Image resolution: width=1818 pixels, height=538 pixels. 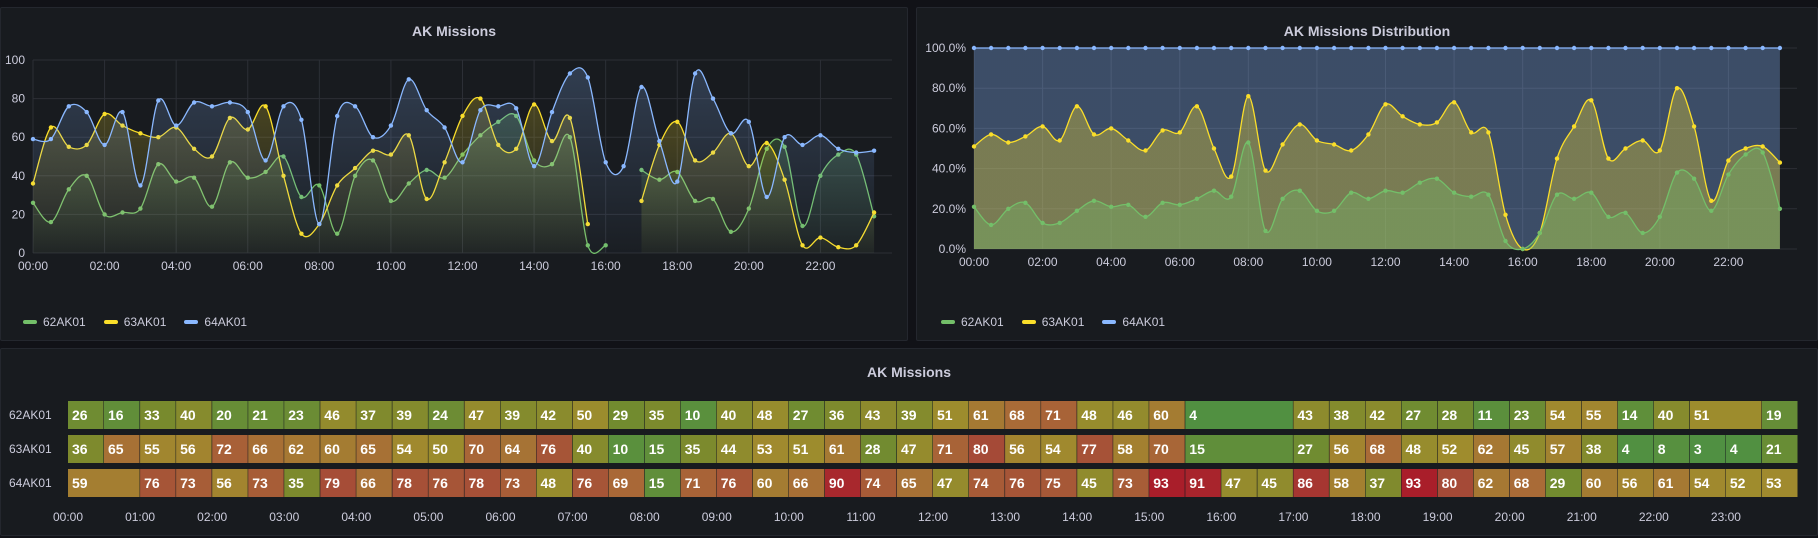 I want to click on timeline-cell-value: 86, so click(x=1305, y=483).